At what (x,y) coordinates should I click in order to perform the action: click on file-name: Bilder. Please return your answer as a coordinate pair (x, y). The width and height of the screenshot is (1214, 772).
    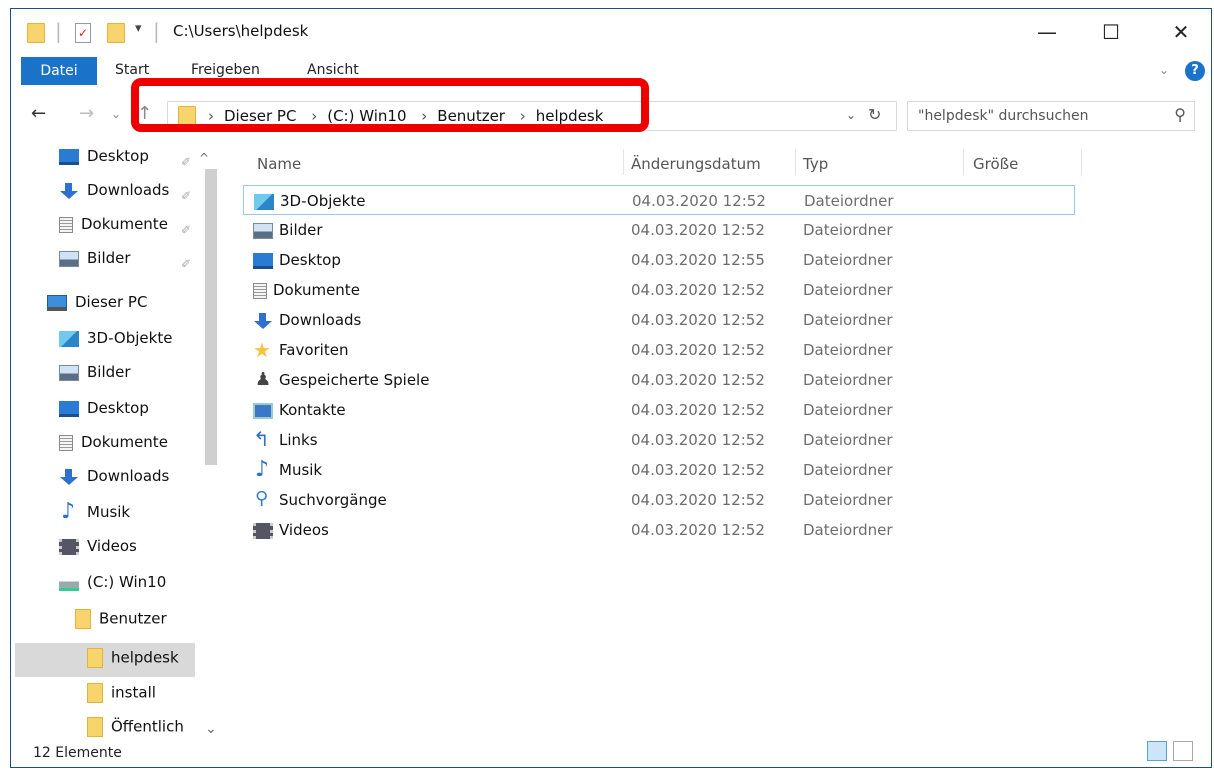
    Looking at the image, I should click on (301, 230).